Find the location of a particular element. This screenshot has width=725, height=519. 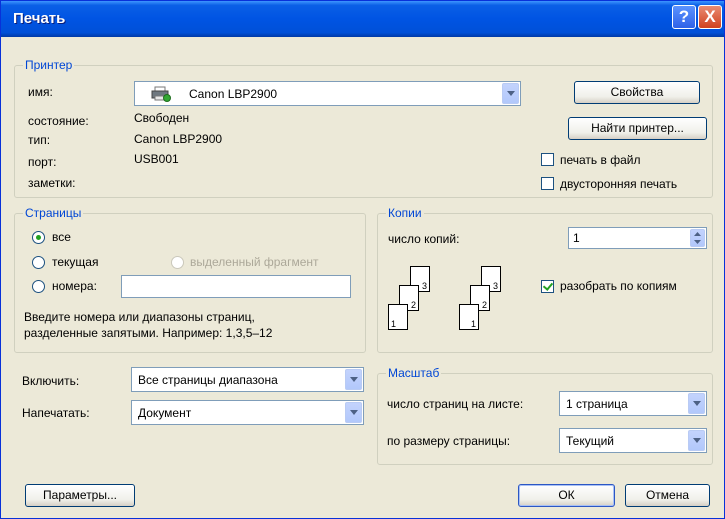

scale-dropdown-arrow-icon is located at coordinates (696, 440).